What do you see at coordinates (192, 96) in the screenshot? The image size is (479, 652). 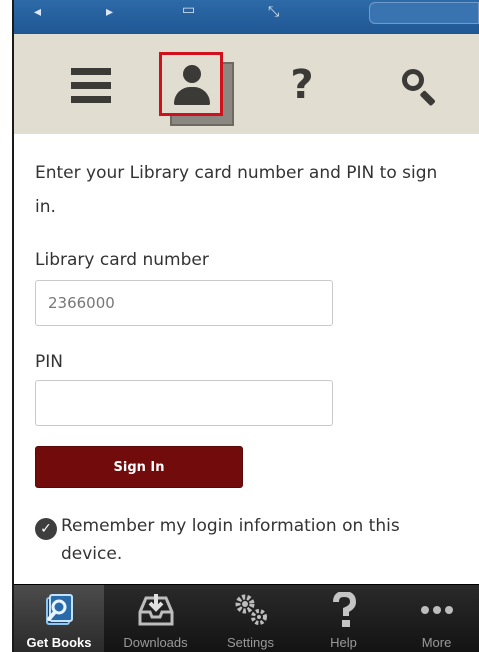 I see `user-icon-body` at bounding box center [192, 96].